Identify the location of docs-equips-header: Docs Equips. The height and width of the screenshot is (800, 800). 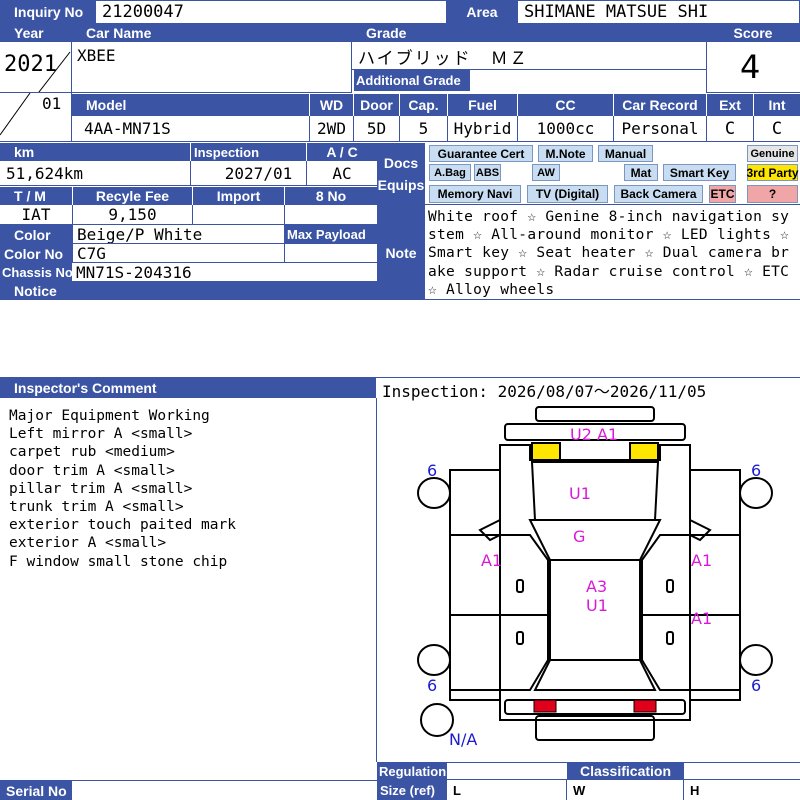
(401, 174).